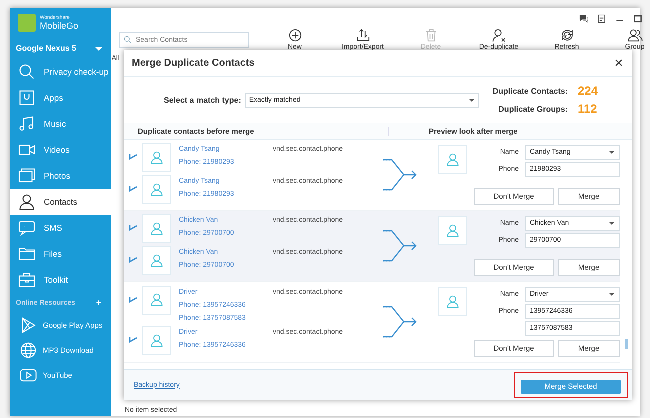 The width and height of the screenshot is (650, 418). What do you see at coordinates (27, 124) in the screenshot?
I see `music-note-icon` at bounding box center [27, 124].